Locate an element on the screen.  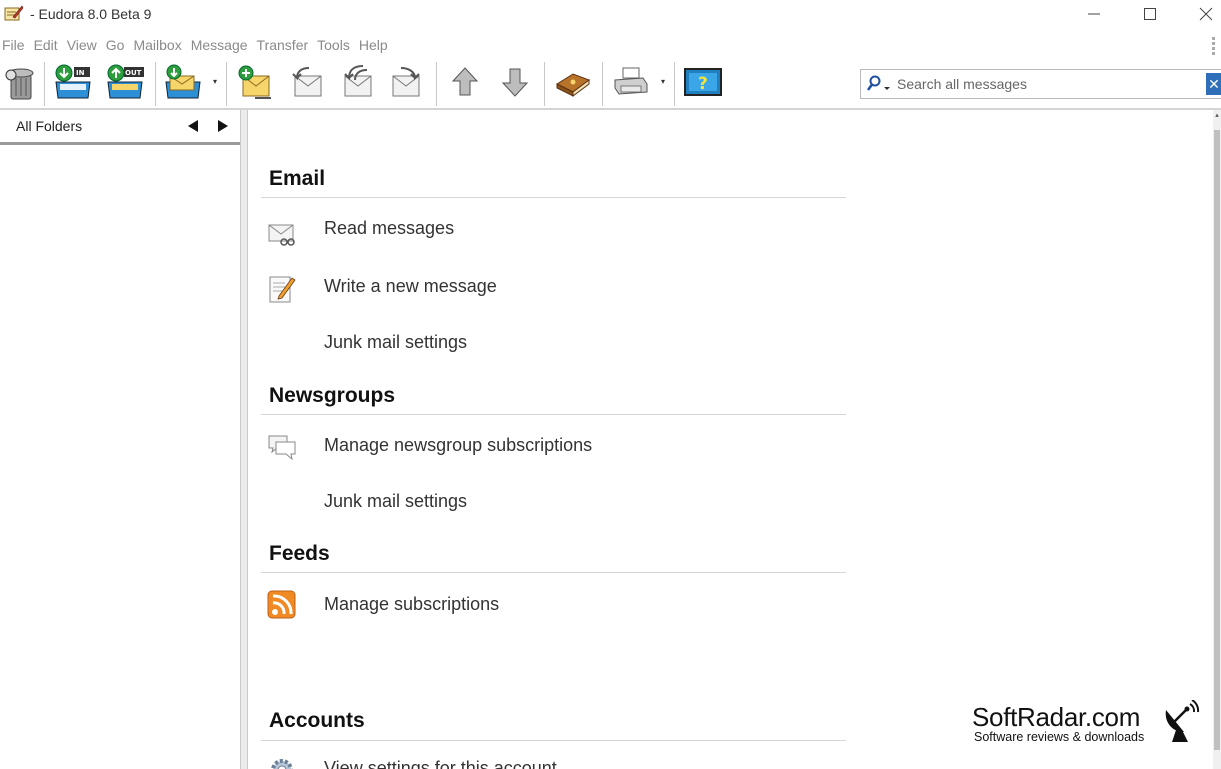
menu-edit: Edit is located at coordinates (48, 45).